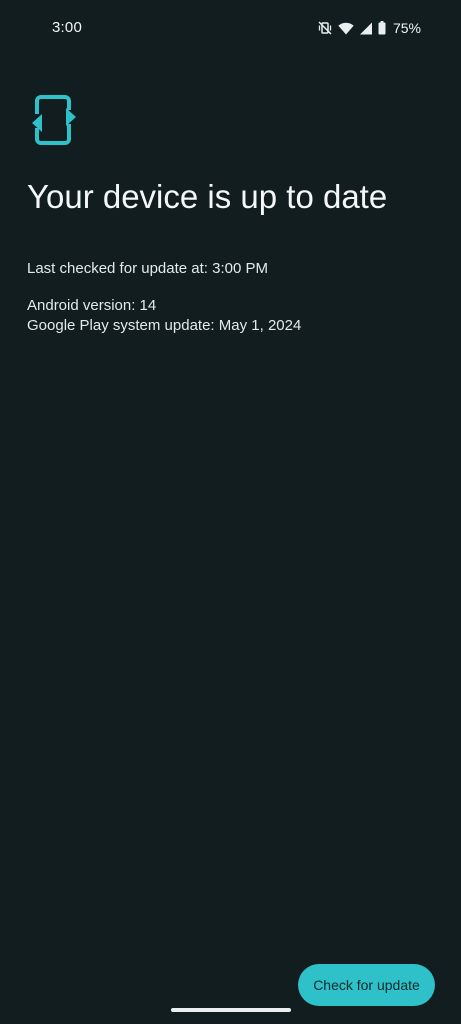  What do you see at coordinates (164, 325) in the screenshot?
I see `play-system-update-text: Google Play system update: May 1, 2024` at bounding box center [164, 325].